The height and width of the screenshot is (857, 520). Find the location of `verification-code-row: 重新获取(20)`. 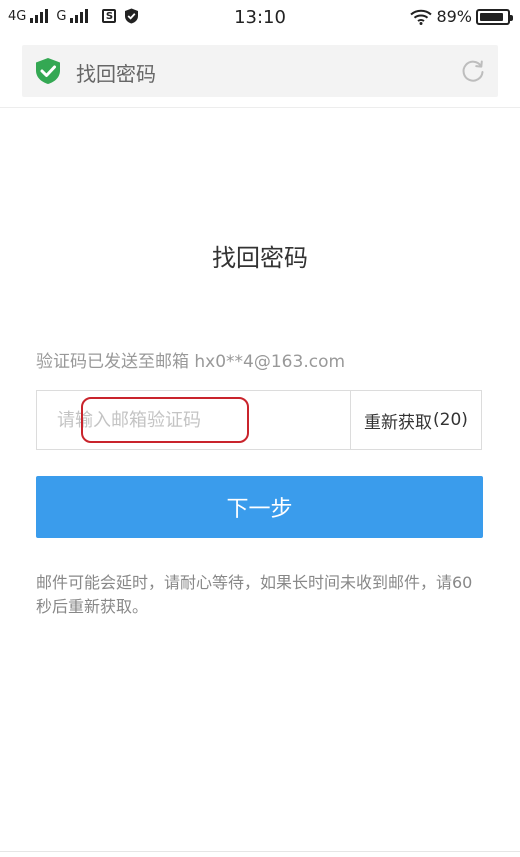

verification-code-row: 重新获取(20) is located at coordinates (259, 420).